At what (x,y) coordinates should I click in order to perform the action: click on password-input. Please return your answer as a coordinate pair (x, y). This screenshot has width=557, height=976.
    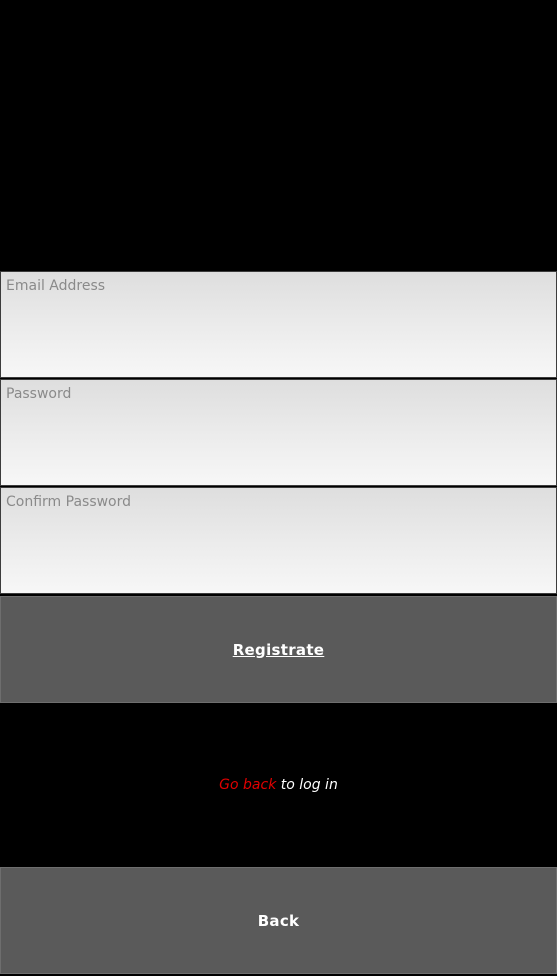
    Looking at the image, I should click on (278, 432).